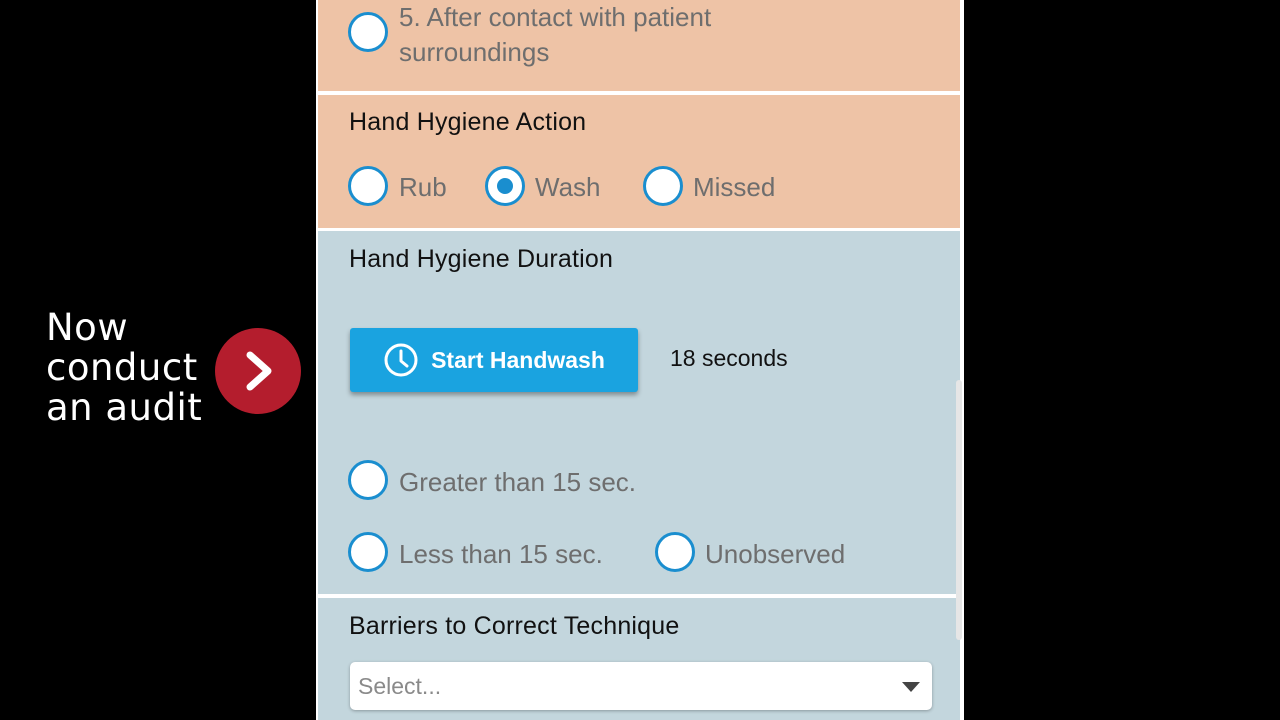 Image resolution: width=1280 pixels, height=720 pixels. What do you see at coordinates (663, 186) in the screenshot?
I see `action-missed-radio` at bounding box center [663, 186].